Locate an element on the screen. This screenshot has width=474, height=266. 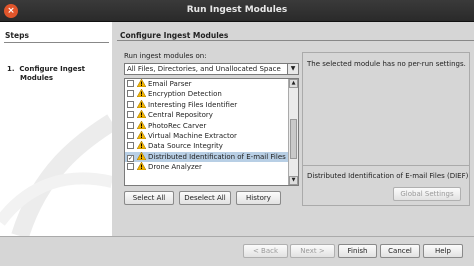
step-line-1: 1. Configure Ingest is located at coordinates (46, 69).